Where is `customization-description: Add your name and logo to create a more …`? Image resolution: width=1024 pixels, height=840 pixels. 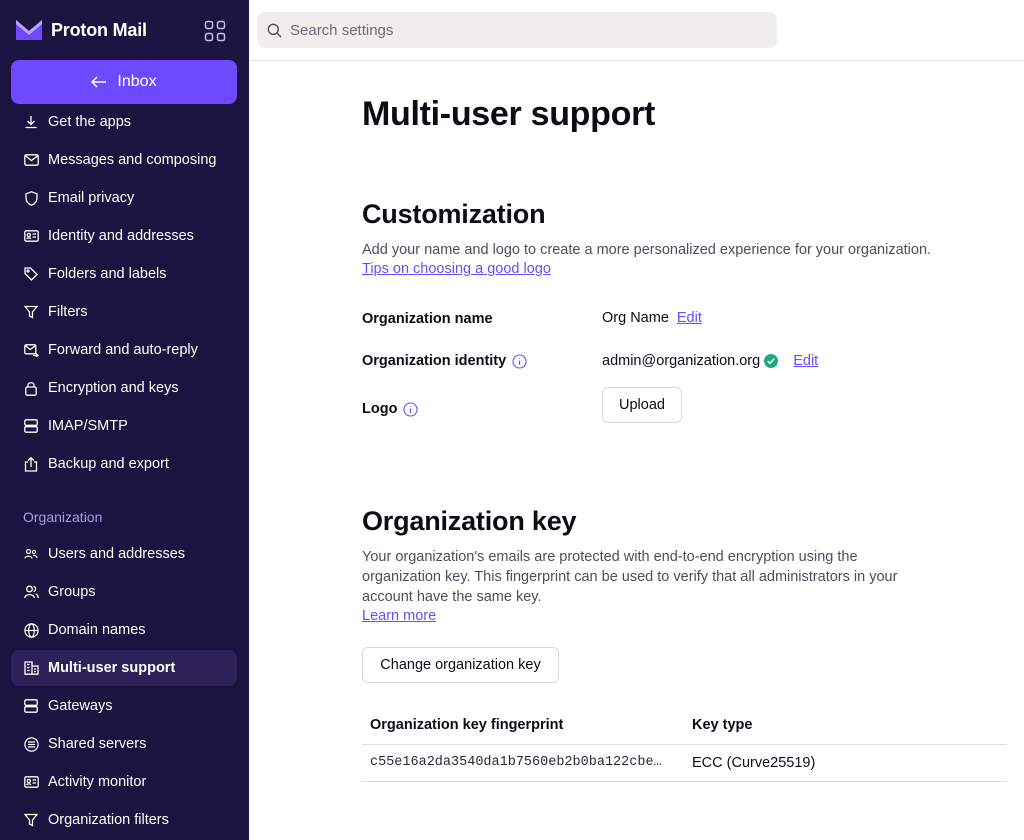
customization-description: Add your name and logo to create a more … is located at coordinates (647, 250).